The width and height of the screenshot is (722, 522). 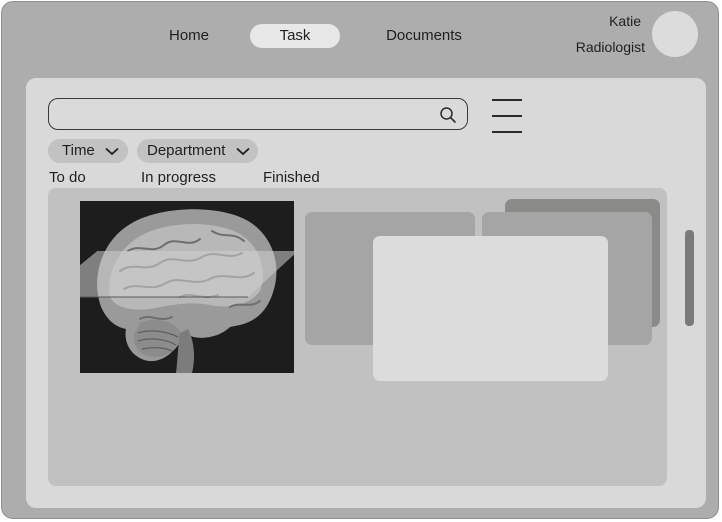 What do you see at coordinates (490, 308) in the screenshot?
I see `task-card-front` at bounding box center [490, 308].